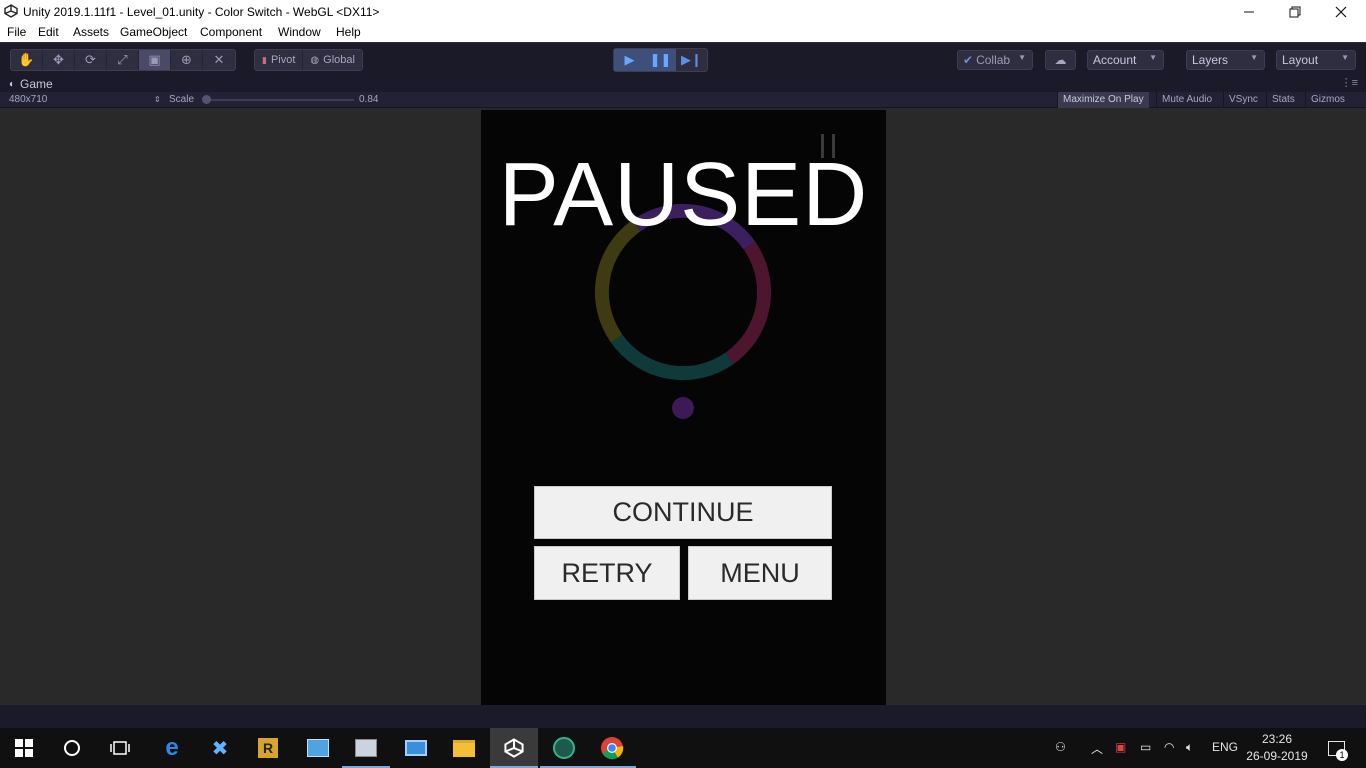 The image size is (1366, 768). I want to click on color-switch-ball, so click(683, 408).